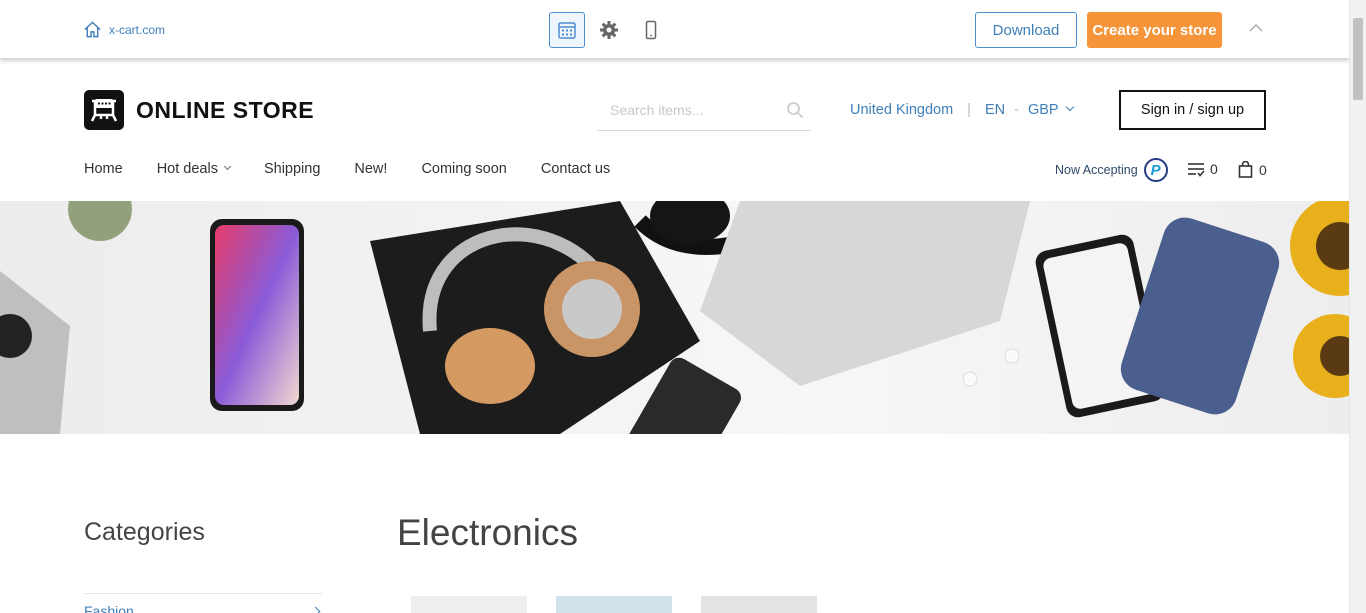 This screenshot has height=613, width=1366. I want to click on cart-count: 0, so click(1263, 169).